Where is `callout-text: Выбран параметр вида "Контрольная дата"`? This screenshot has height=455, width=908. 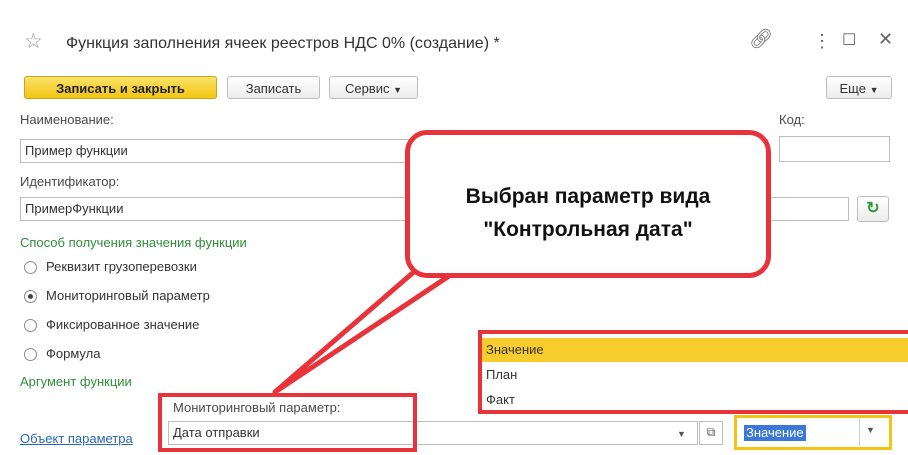
callout-text: Выбран параметр вида "Контрольная дата" is located at coordinates (588, 213).